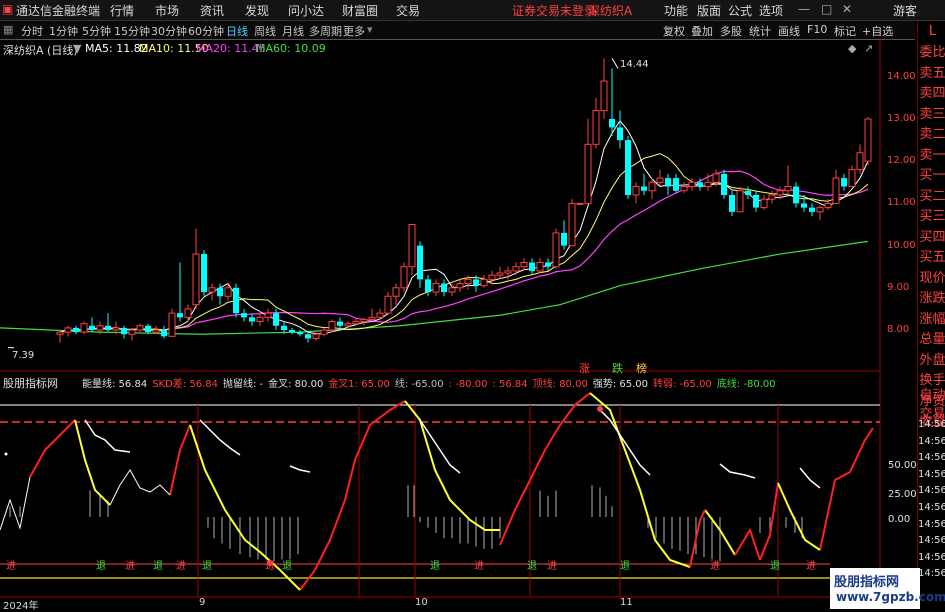 The height and width of the screenshot is (612, 945). I want to click on overlay-button: 叠加, so click(702, 31).